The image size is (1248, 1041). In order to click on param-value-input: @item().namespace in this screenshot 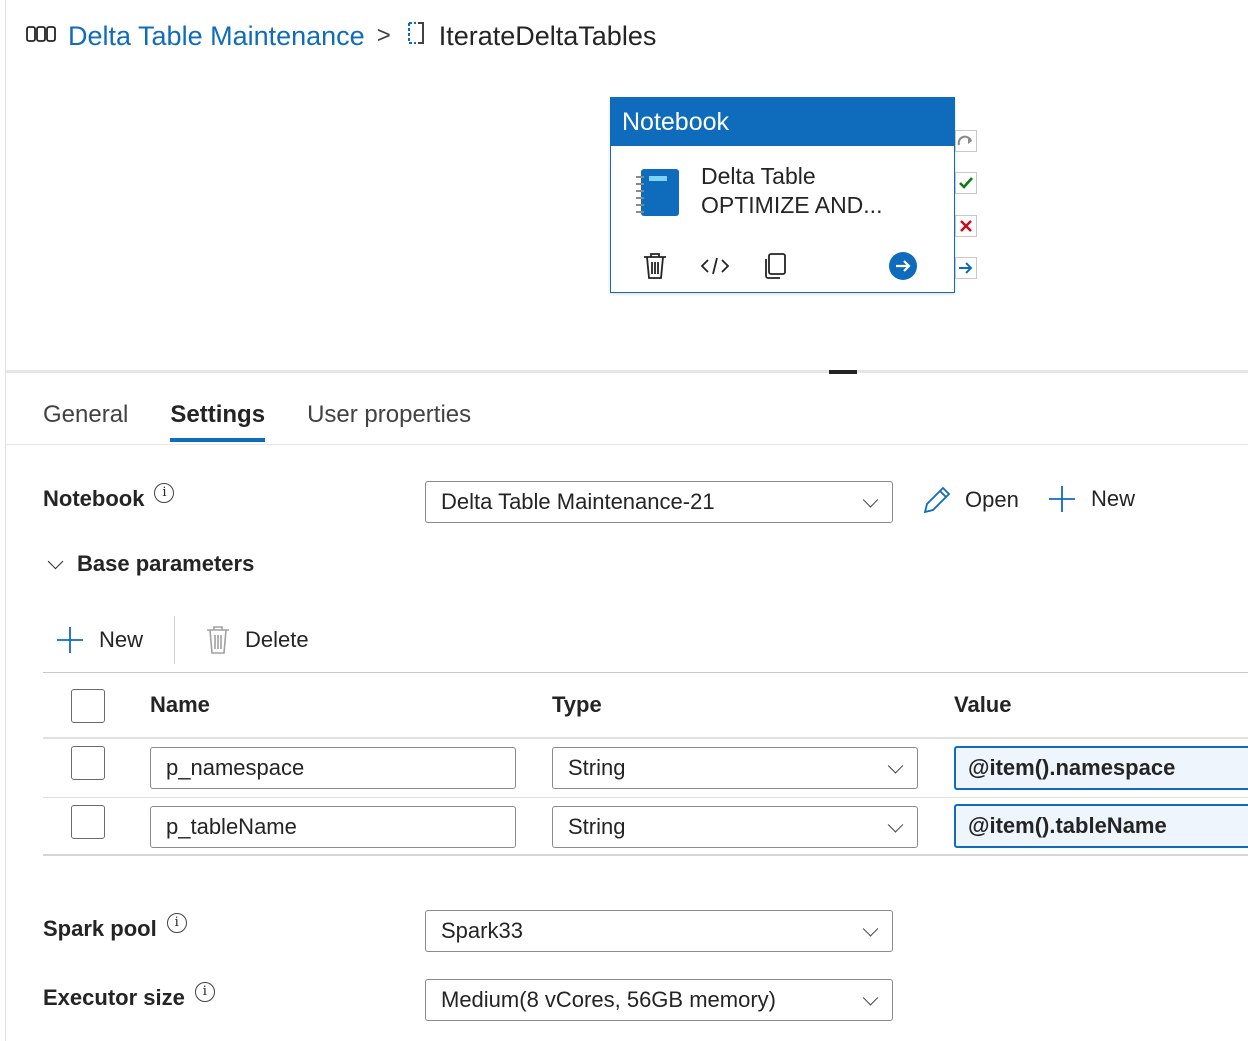, I will do `click(1101, 768)`.